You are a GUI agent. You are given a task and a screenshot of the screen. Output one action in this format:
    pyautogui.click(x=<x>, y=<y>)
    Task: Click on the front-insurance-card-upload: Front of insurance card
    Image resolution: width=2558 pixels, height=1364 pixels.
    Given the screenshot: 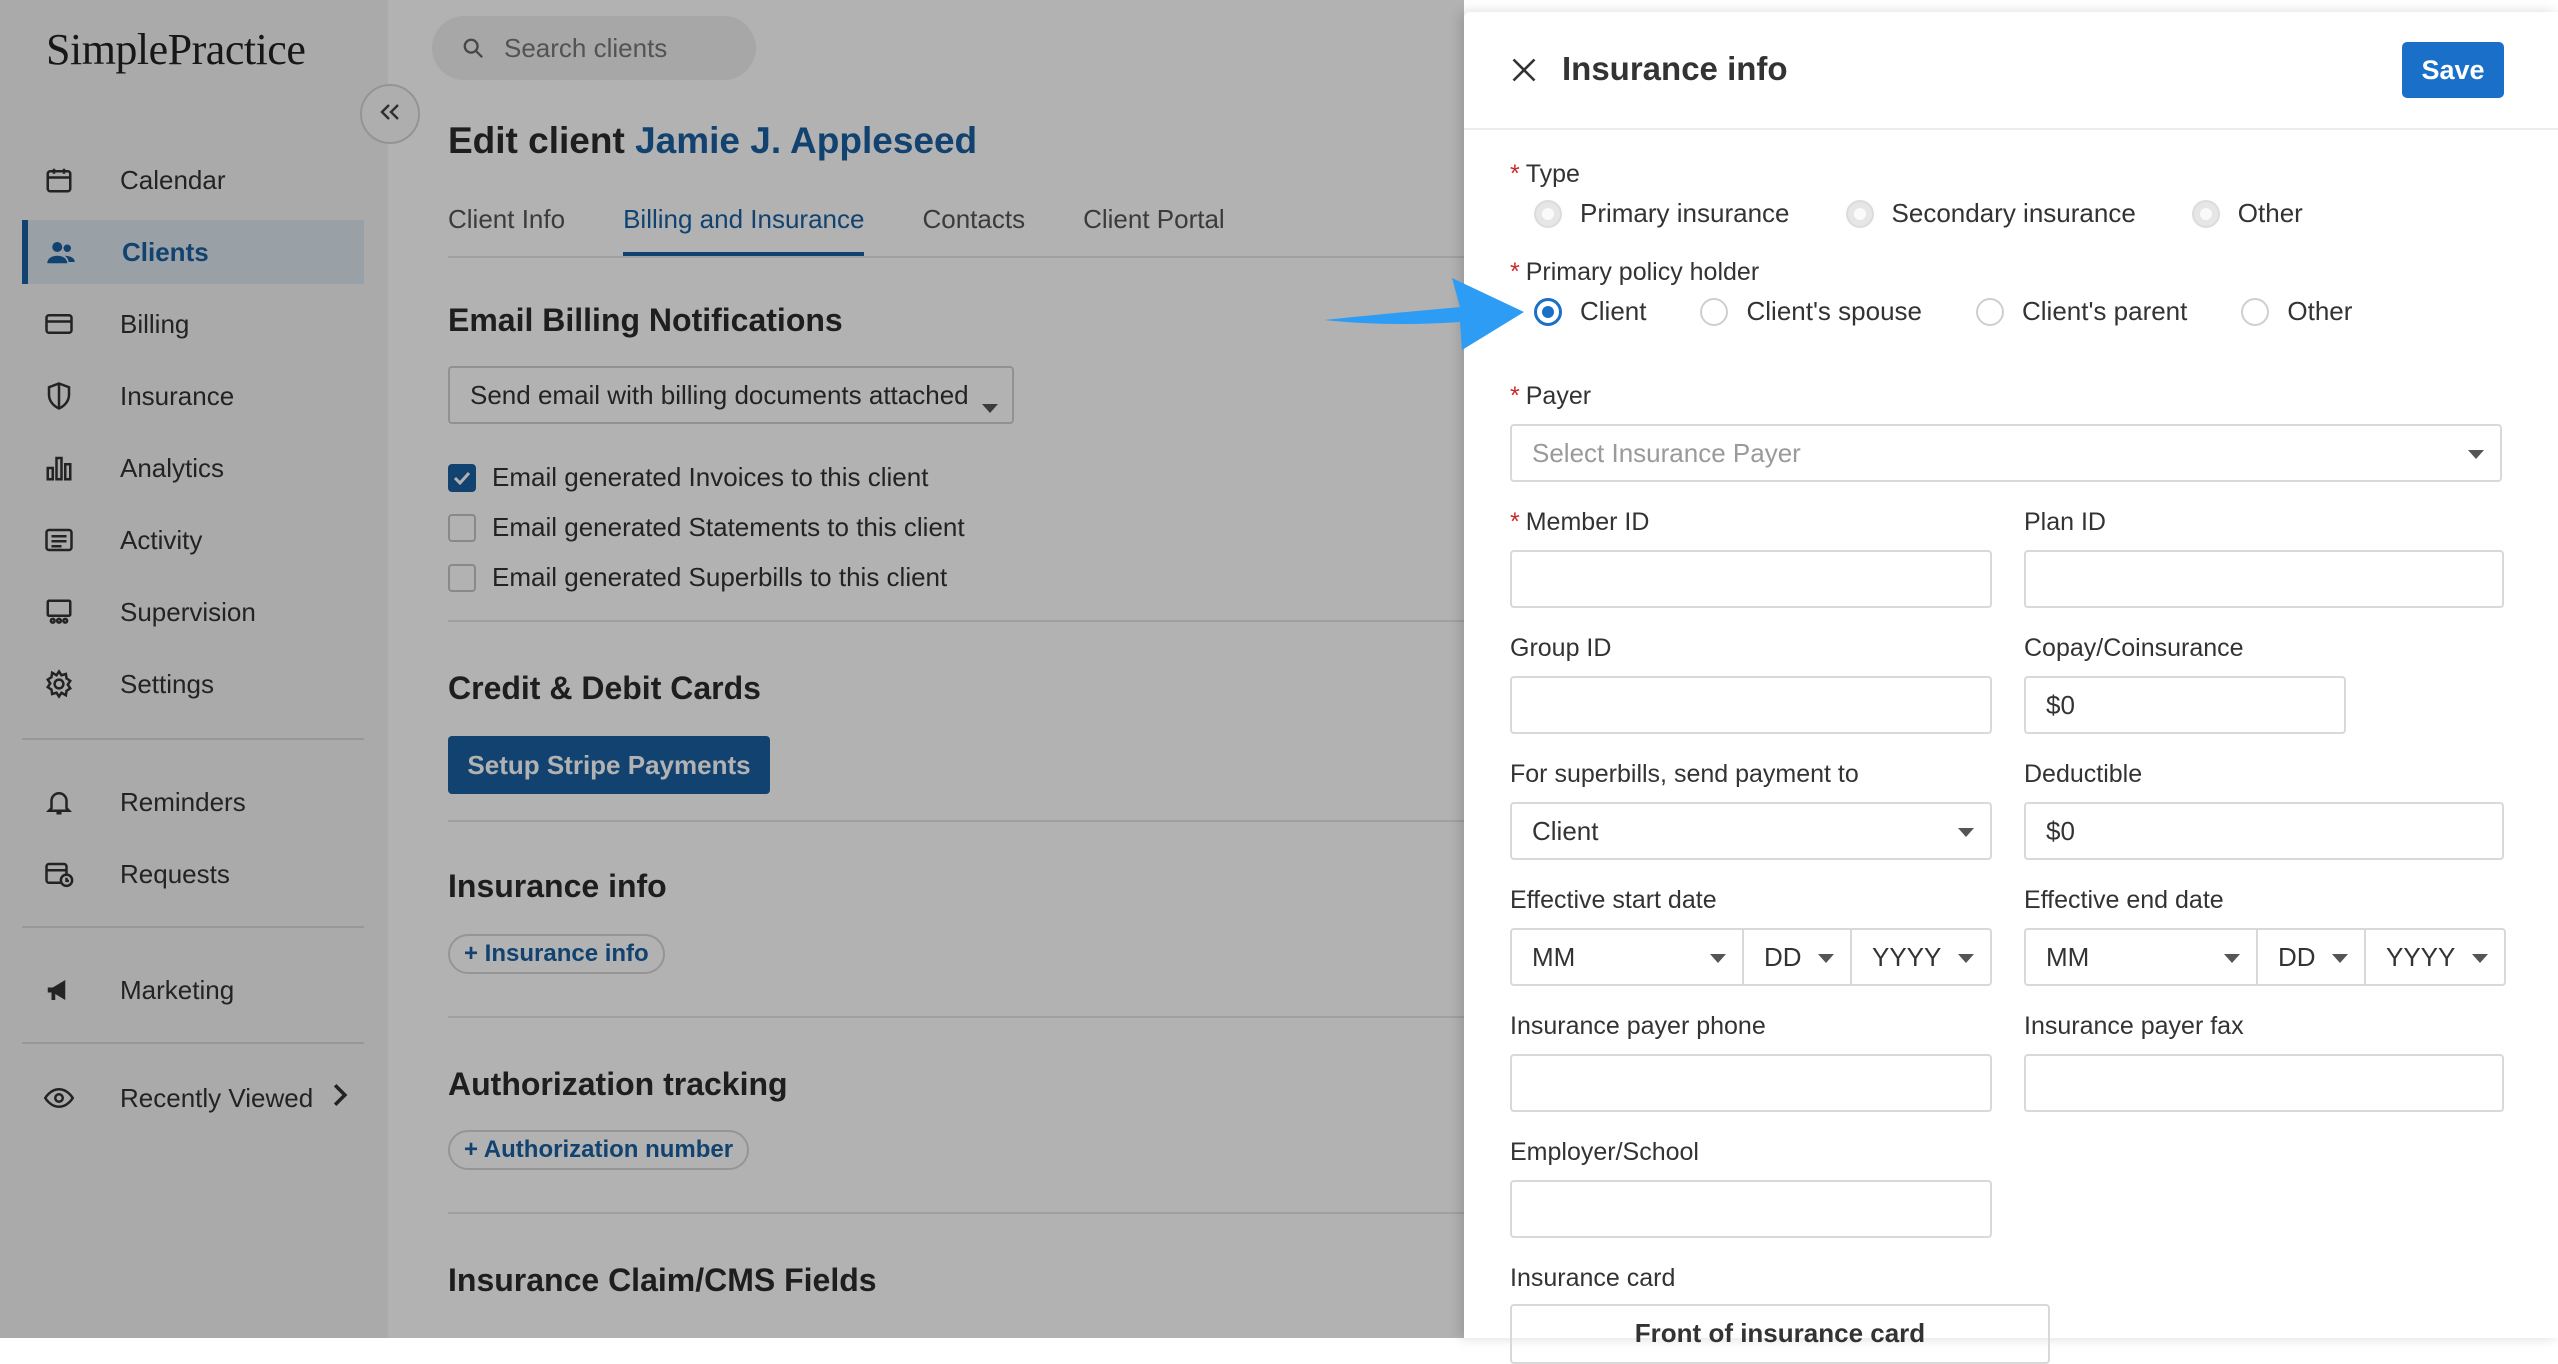 What is the action you would take?
    pyautogui.click(x=1780, y=1334)
    